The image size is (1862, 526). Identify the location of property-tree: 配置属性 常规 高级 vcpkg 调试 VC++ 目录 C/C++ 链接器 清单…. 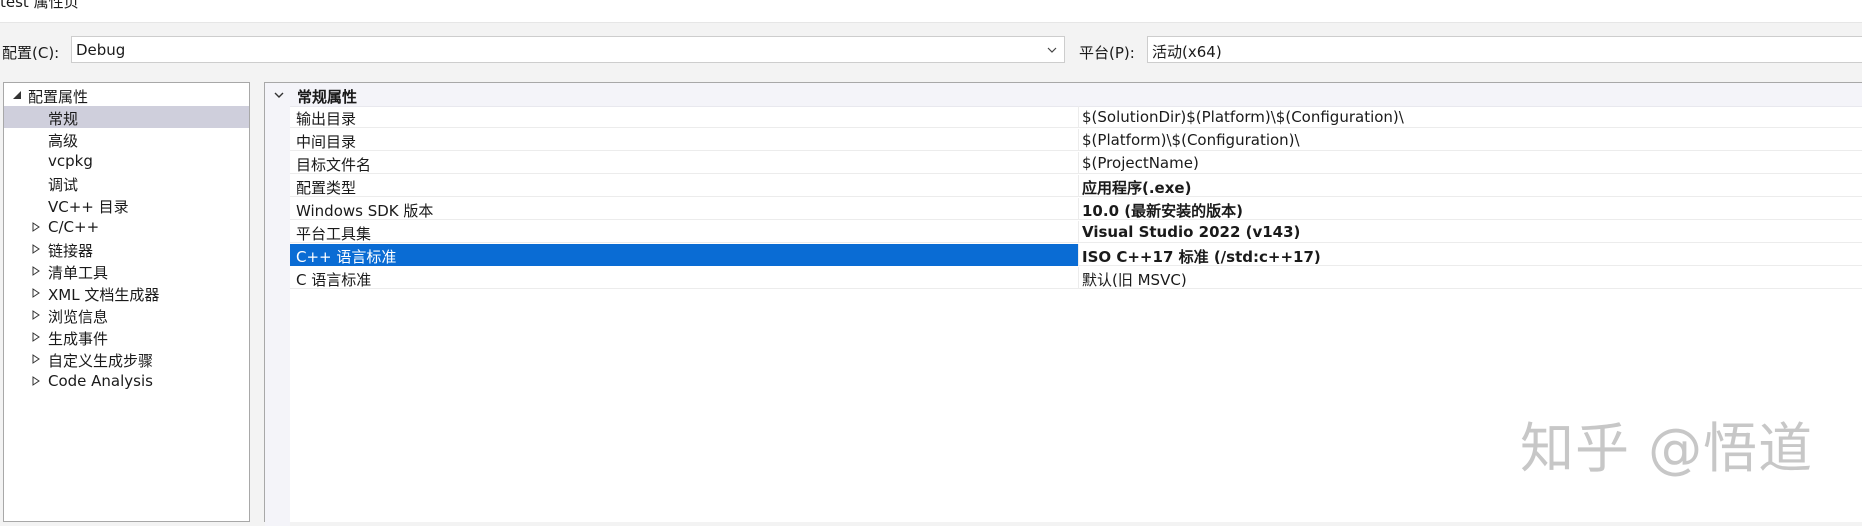
(126, 302).